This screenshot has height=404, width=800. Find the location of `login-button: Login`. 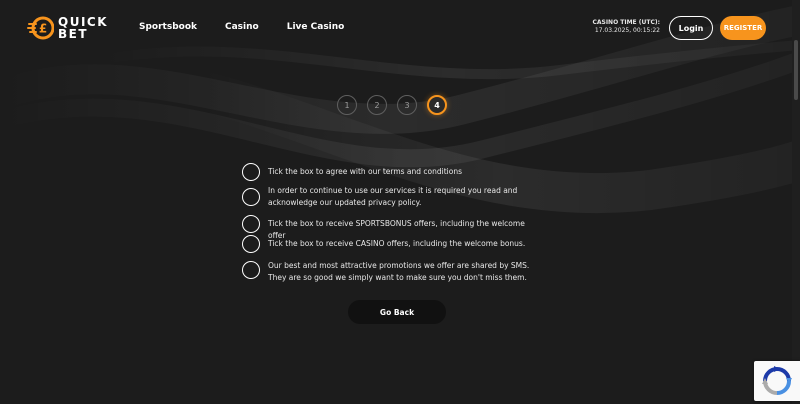

login-button: Login is located at coordinates (691, 28).